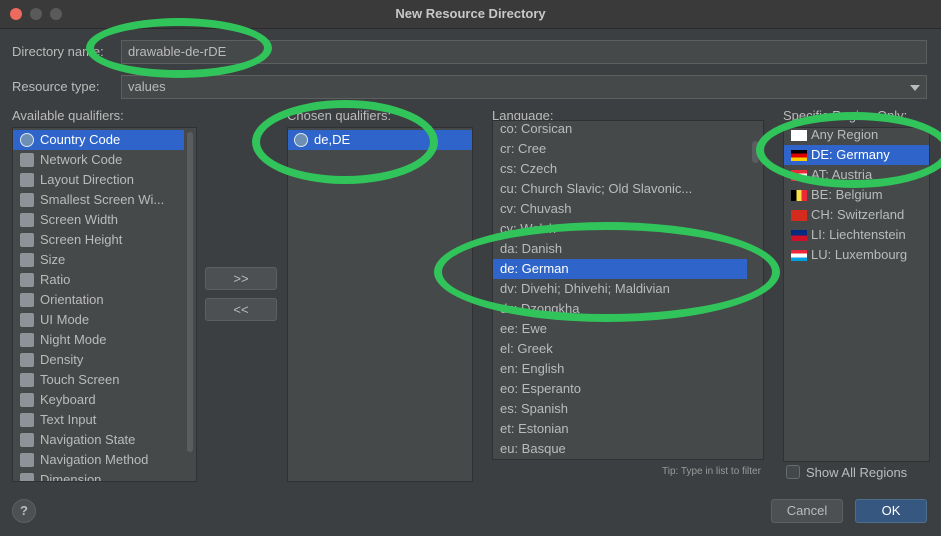 Image resolution: width=941 pixels, height=536 pixels. Describe the element at coordinates (27, 220) in the screenshot. I see `screen-width-icon` at that location.